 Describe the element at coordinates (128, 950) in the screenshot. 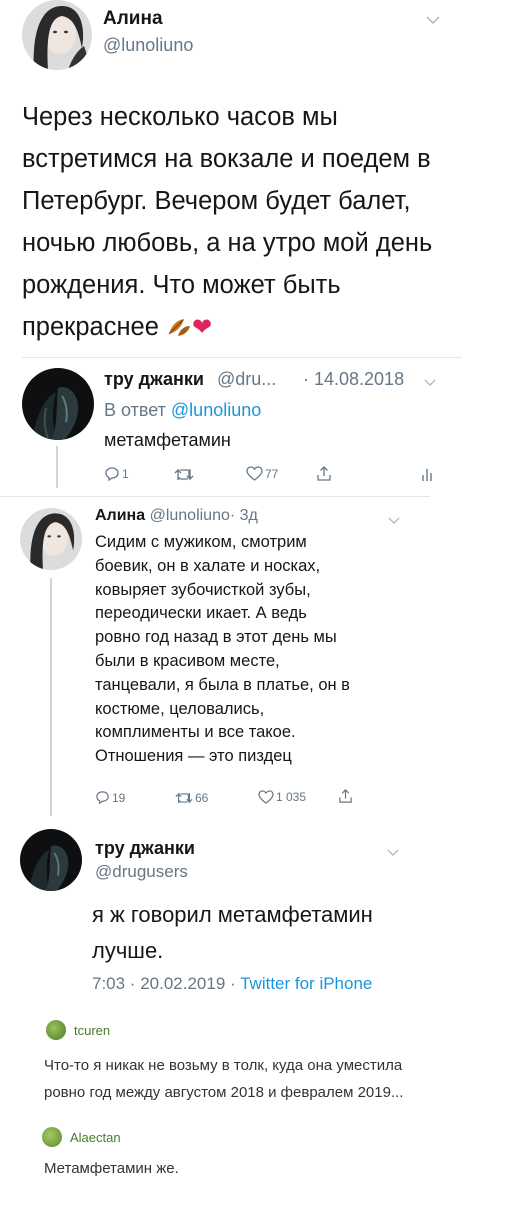

I see `tweet-text-line: лучше.` at that location.